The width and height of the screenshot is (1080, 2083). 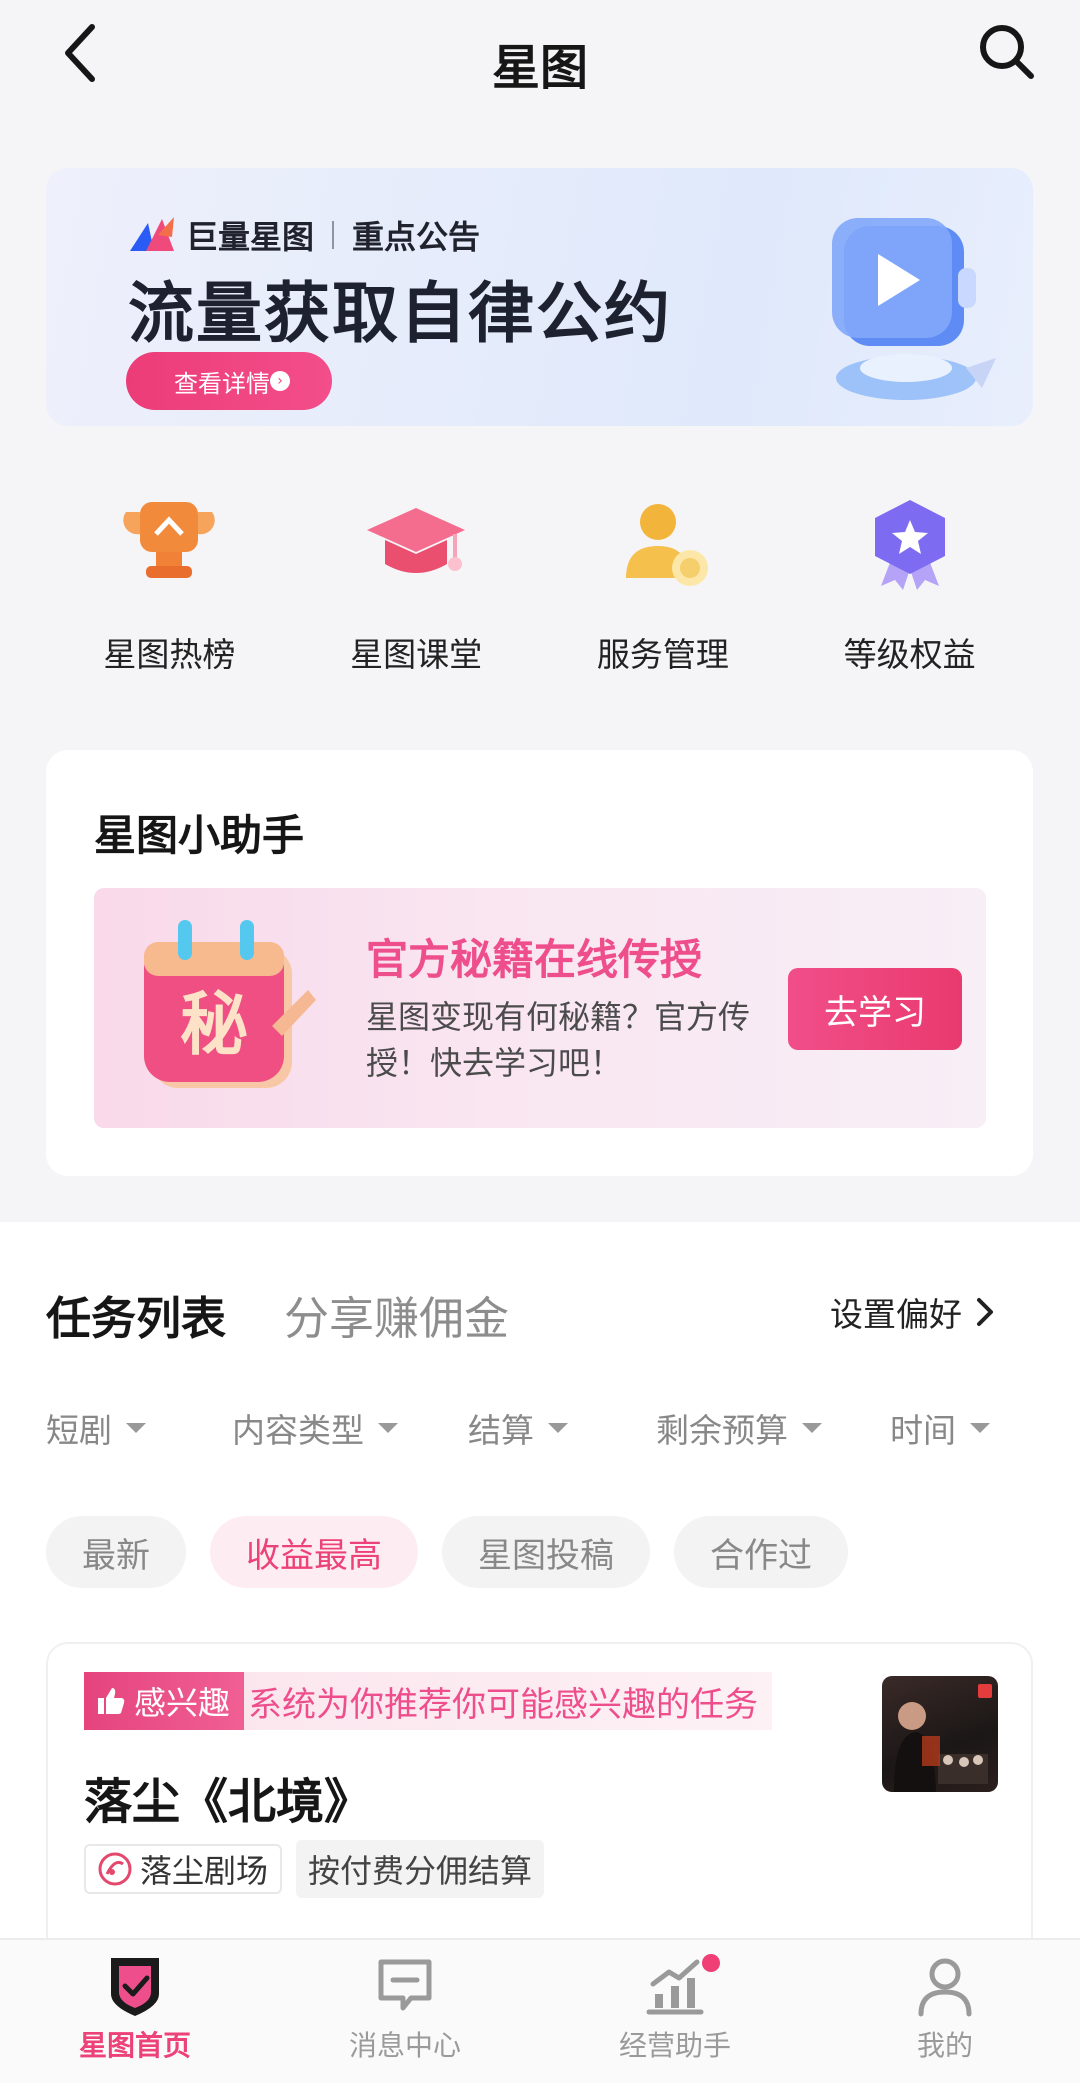 I want to click on view-details-label: 查看详情, so click(x=222, y=383).